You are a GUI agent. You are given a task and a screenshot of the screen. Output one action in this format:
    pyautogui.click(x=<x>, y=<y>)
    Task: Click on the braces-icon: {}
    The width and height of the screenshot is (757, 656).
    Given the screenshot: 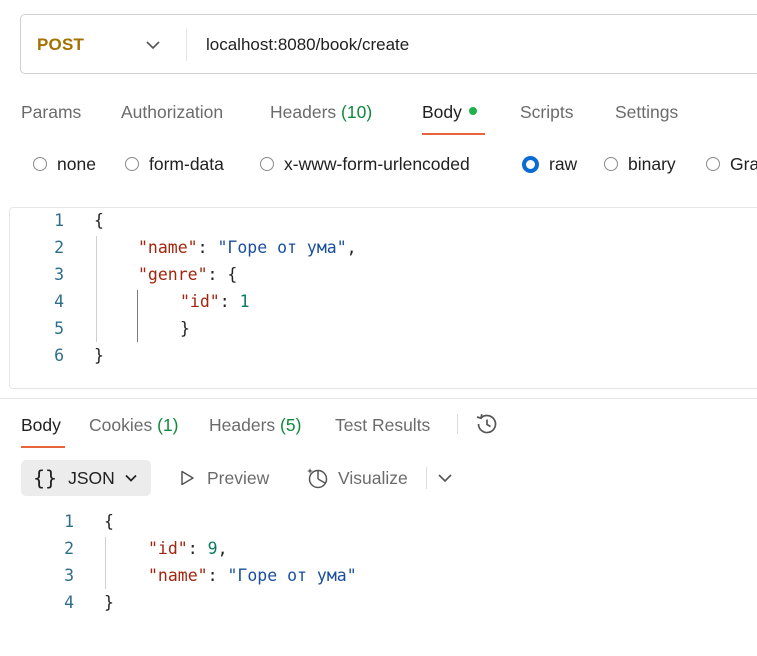 What is the action you would take?
    pyautogui.click(x=45, y=478)
    